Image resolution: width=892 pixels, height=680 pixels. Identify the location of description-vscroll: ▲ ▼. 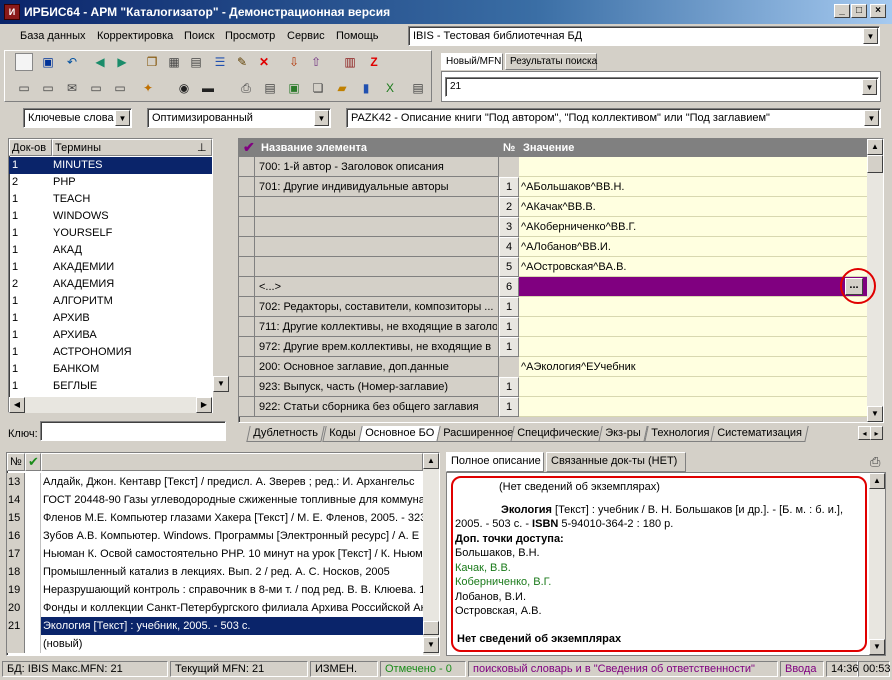
(877, 564).